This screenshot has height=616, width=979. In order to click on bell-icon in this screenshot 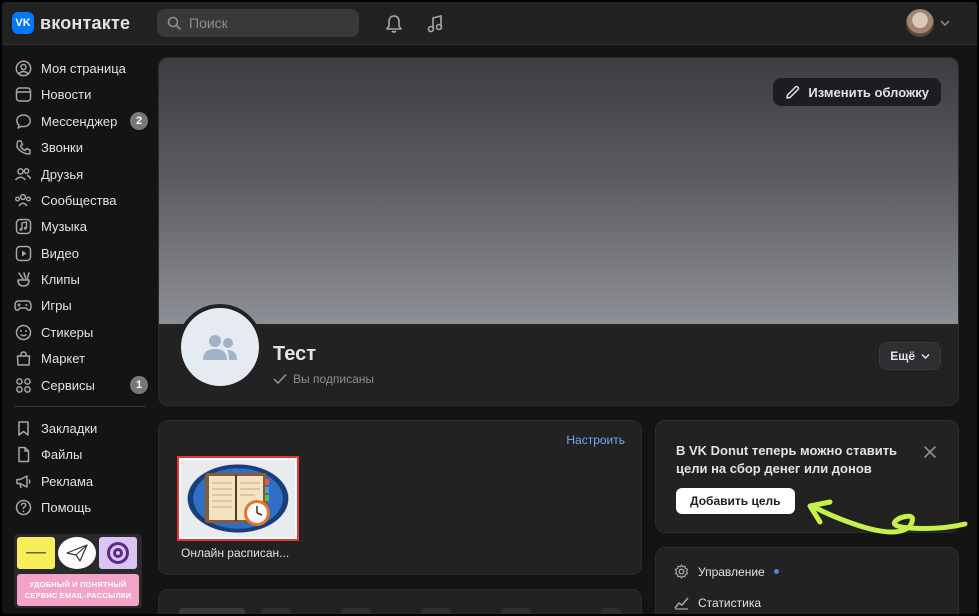, I will do `click(394, 24)`.